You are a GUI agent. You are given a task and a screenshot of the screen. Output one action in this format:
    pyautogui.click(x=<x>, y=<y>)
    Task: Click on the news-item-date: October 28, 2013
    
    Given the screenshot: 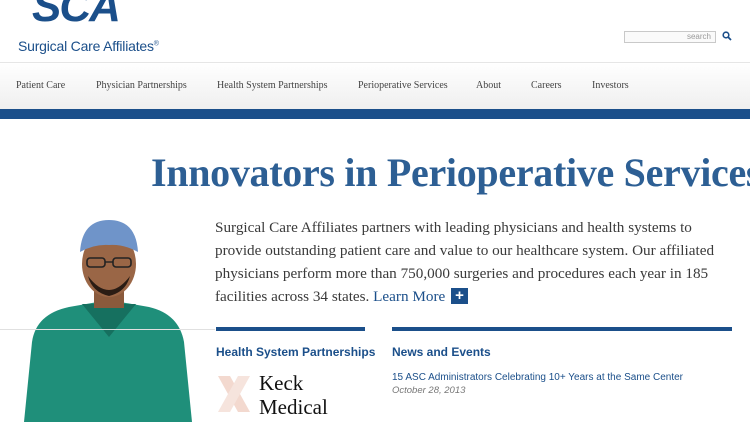 What is the action you would take?
    pyautogui.click(x=429, y=390)
    